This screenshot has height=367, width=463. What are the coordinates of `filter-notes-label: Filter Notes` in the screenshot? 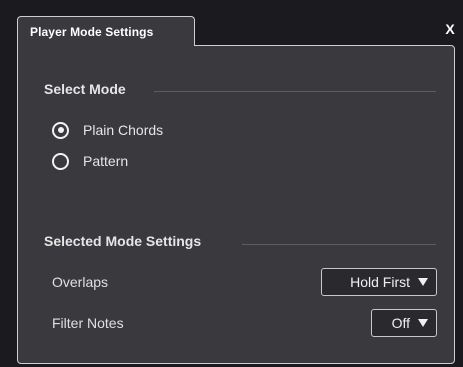 It's located at (88, 323).